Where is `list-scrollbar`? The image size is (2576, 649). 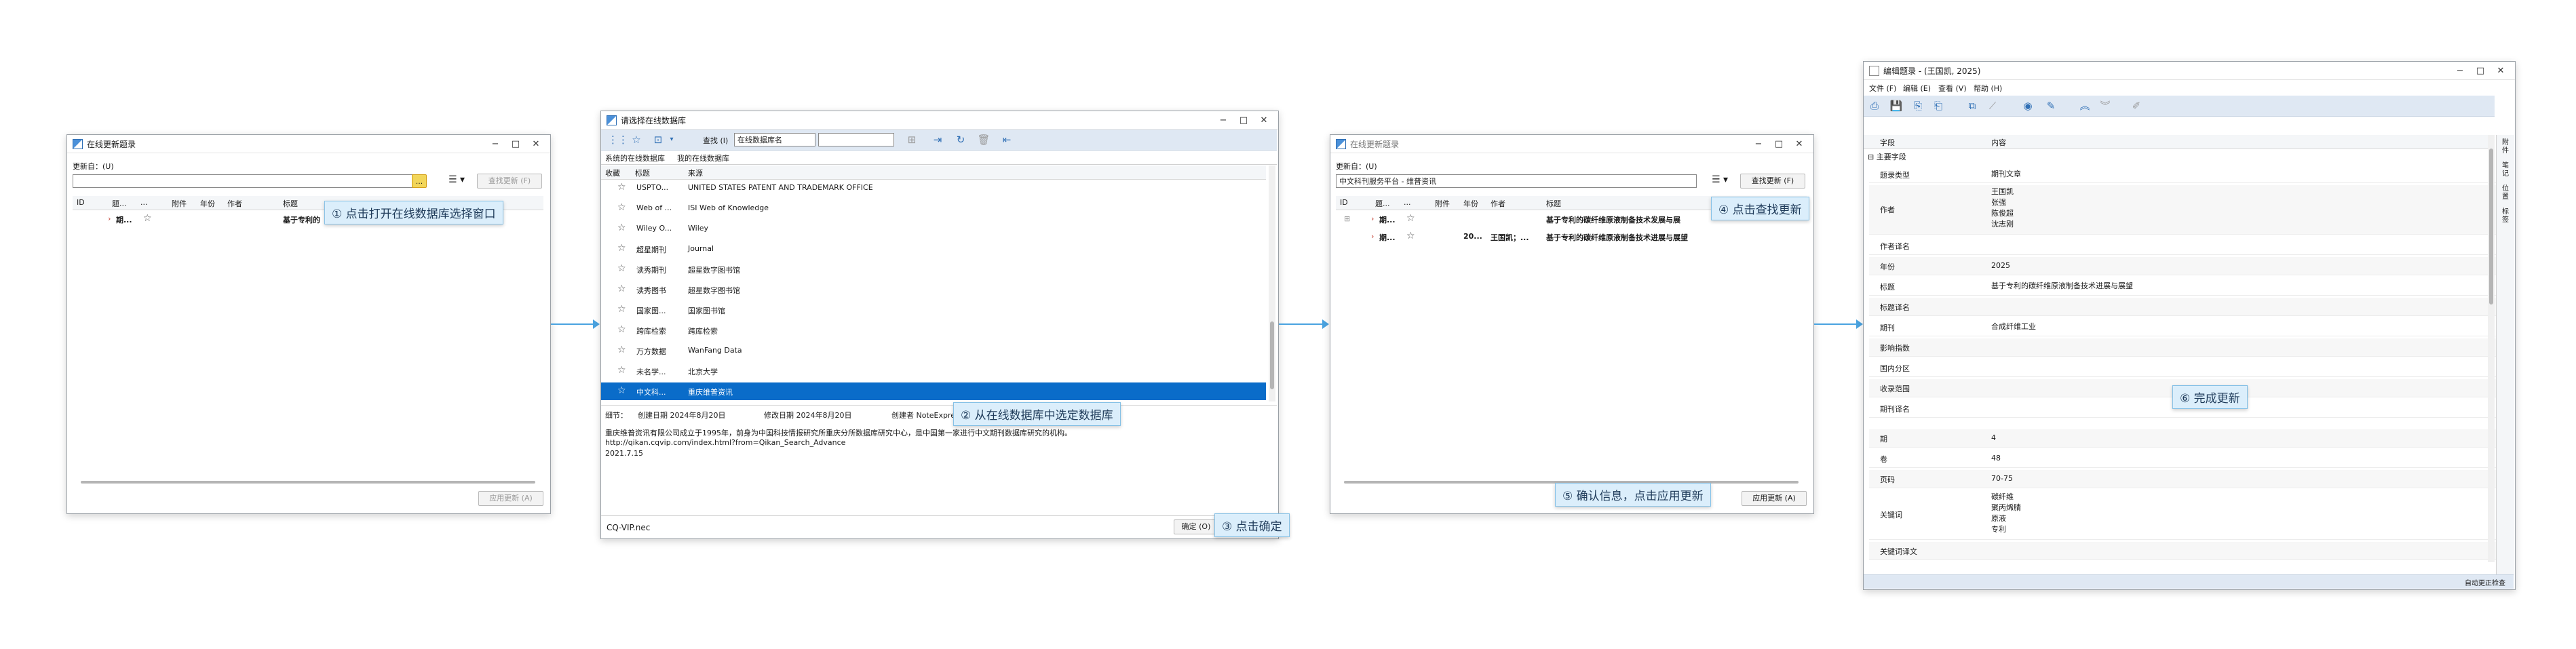 list-scrollbar is located at coordinates (1272, 283).